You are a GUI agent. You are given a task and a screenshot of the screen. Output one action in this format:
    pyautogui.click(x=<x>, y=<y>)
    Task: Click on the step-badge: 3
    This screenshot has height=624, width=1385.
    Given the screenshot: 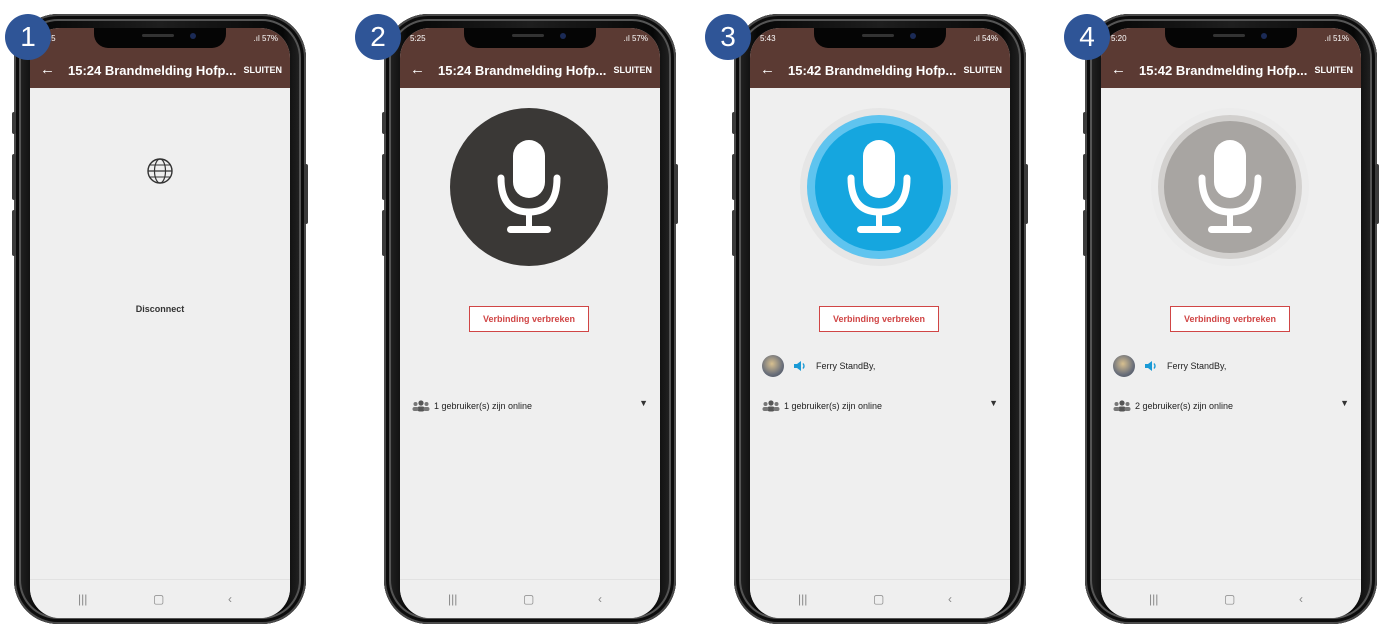 What is the action you would take?
    pyautogui.click(x=728, y=37)
    